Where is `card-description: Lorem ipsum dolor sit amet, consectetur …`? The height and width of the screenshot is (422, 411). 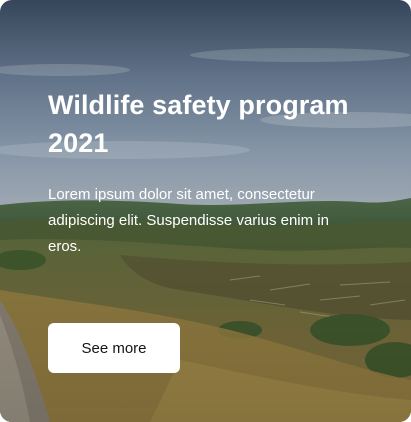
card-description: Lorem ipsum dolor sit amet, consectetur … is located at coordinates (188, 220).